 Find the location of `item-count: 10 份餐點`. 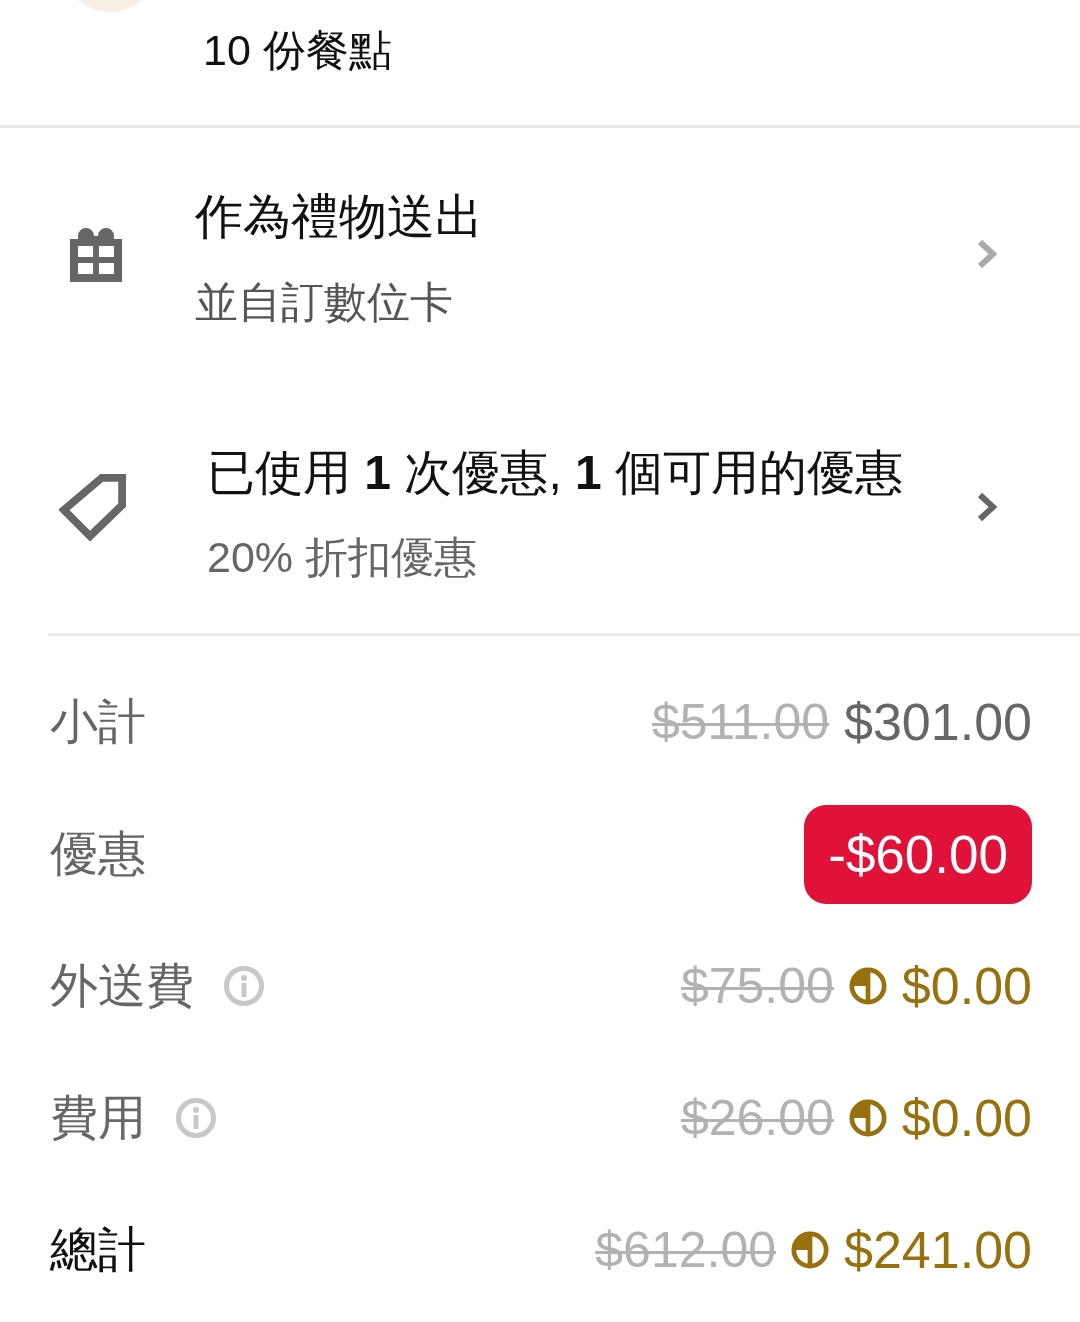

item-count: 10 份餐點 is located at coordinates (297, 50).